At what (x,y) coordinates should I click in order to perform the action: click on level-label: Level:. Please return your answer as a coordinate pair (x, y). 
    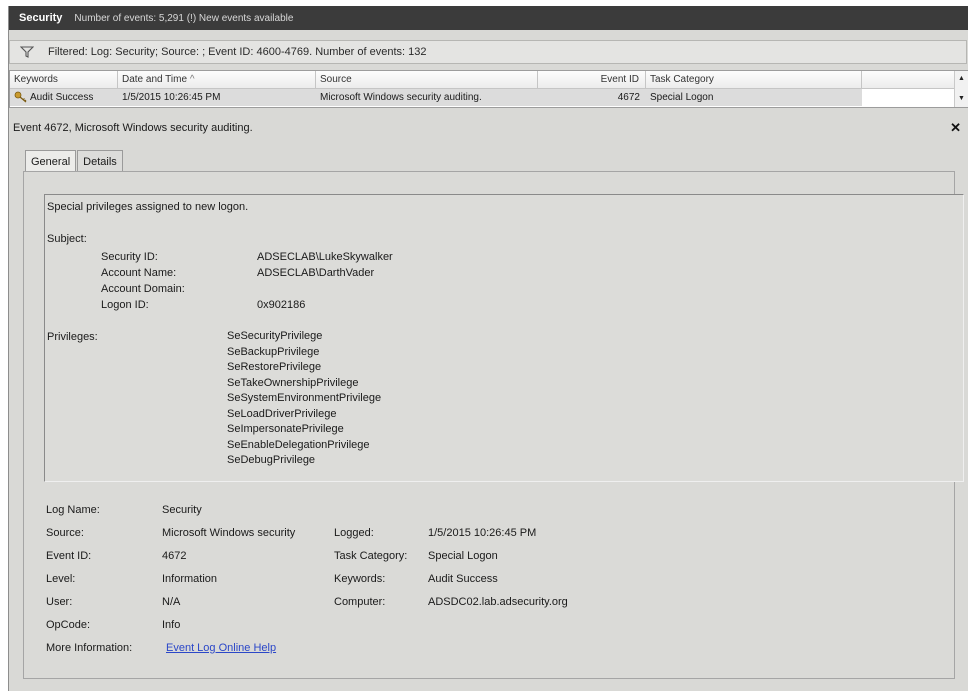
    Looking at the image, I should click on (61, 579).